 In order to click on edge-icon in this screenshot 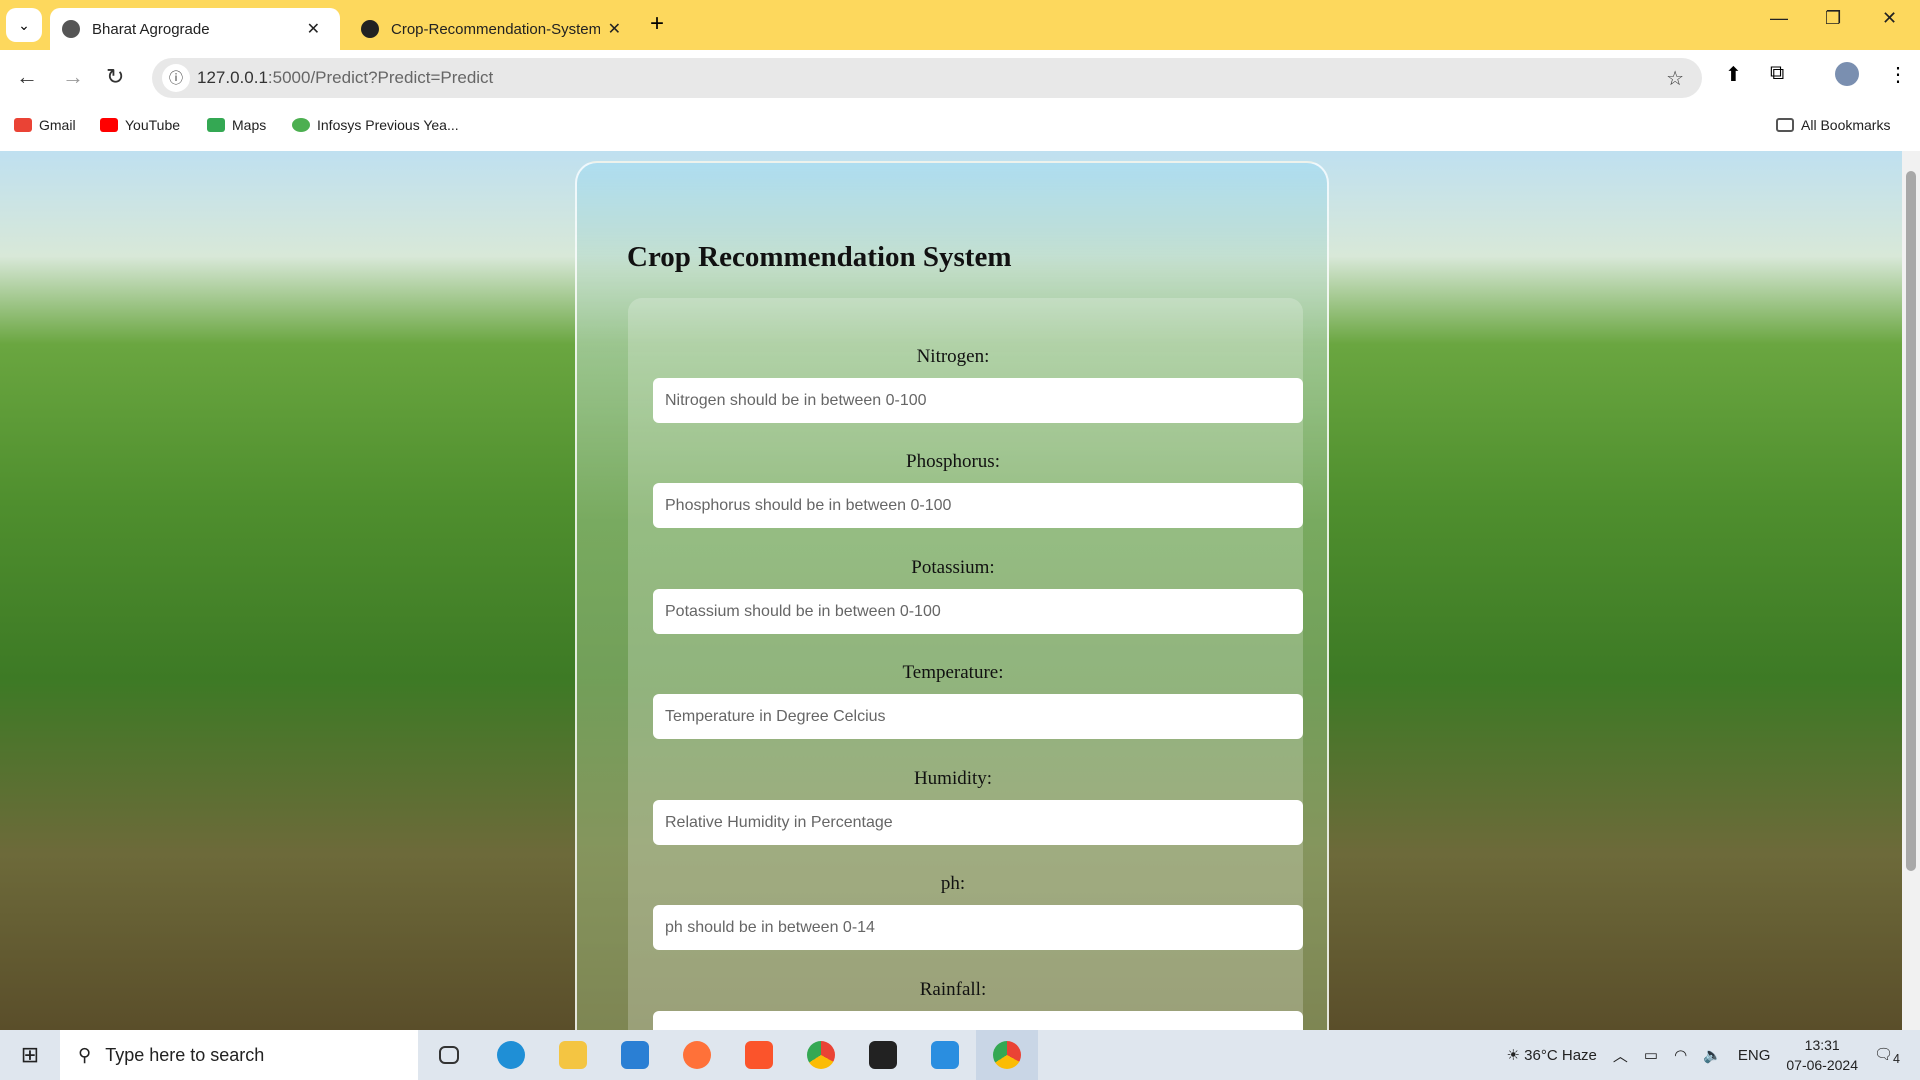, I will do `click(511, 1055)`.